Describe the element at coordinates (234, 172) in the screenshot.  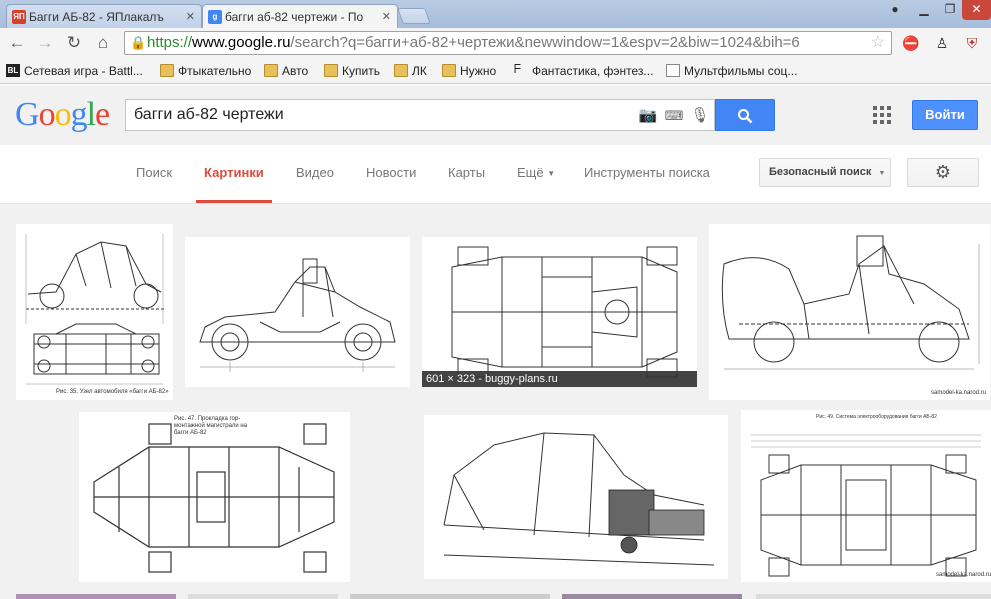
I see `tab-images: Картинки` at that location.